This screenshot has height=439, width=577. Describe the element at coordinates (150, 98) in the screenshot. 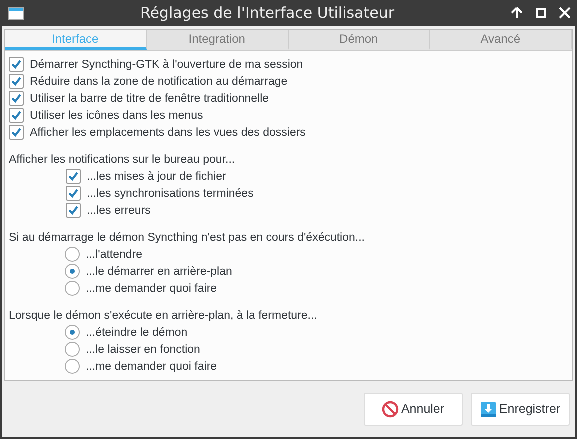

I see `option-label: Utiliser la barre de titre de fenêtre traditionnelle` at that location.